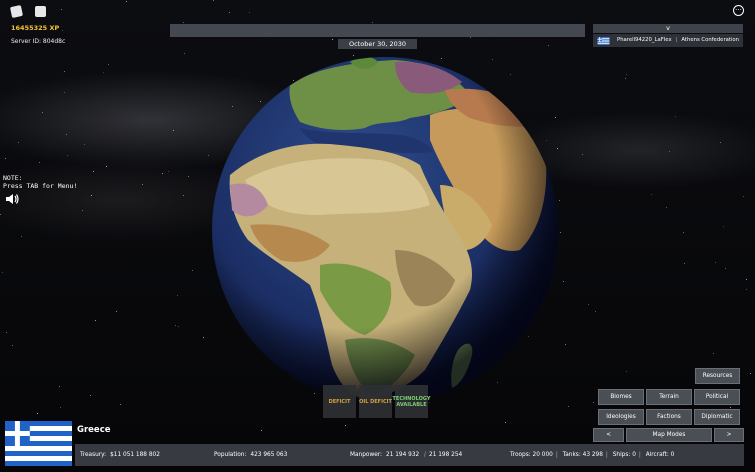  What do you see at coordinates (251, 455) in the screenshot?
I see `population-stat: Population: 423 965 063` at bounding box center [251, 455].